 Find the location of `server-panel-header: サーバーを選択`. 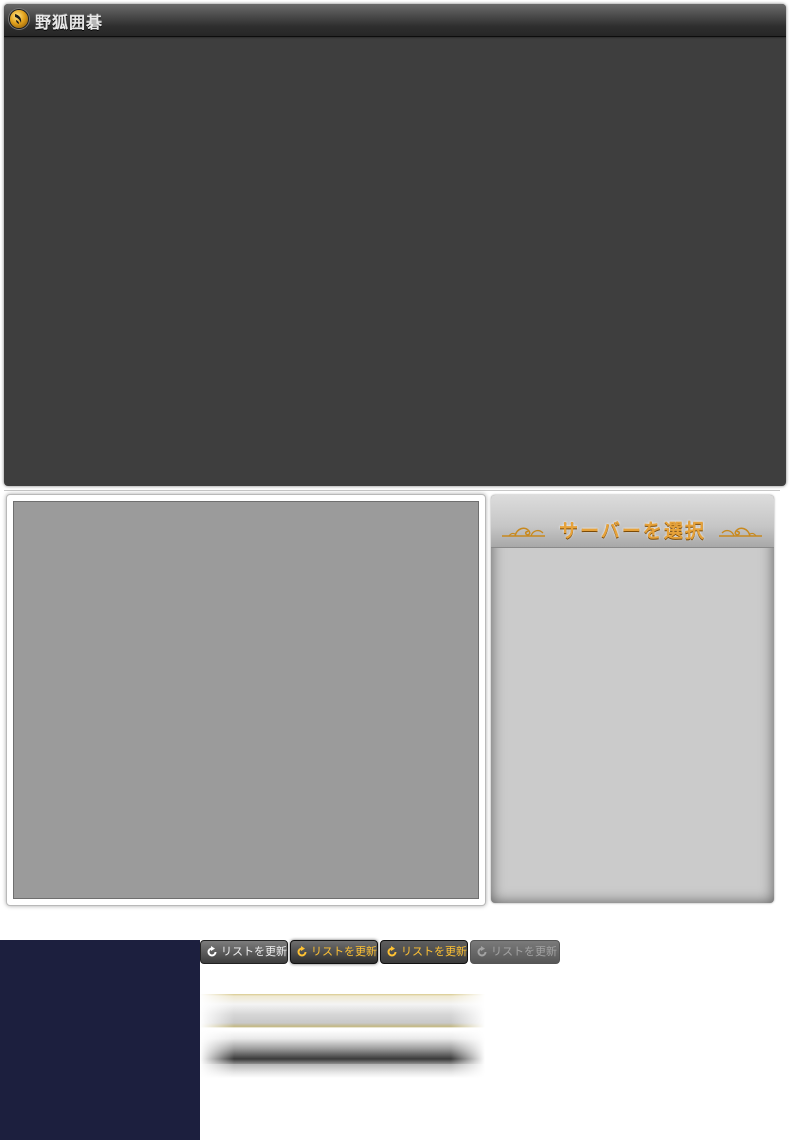

server-panel-header: サーバーを選択 is located at coordinates (632, 521).